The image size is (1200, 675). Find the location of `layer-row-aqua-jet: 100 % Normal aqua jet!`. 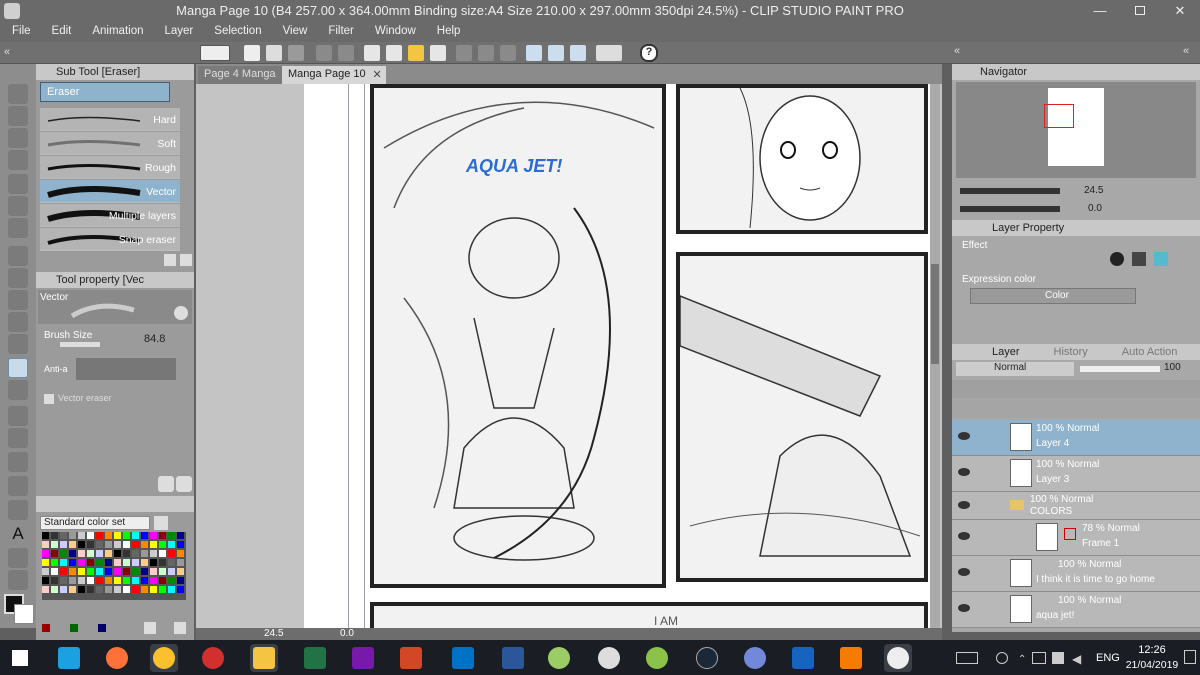

layer-row-aqua-jet: 100 % Normal aqua jet! is located at coordinates (1076, 610).